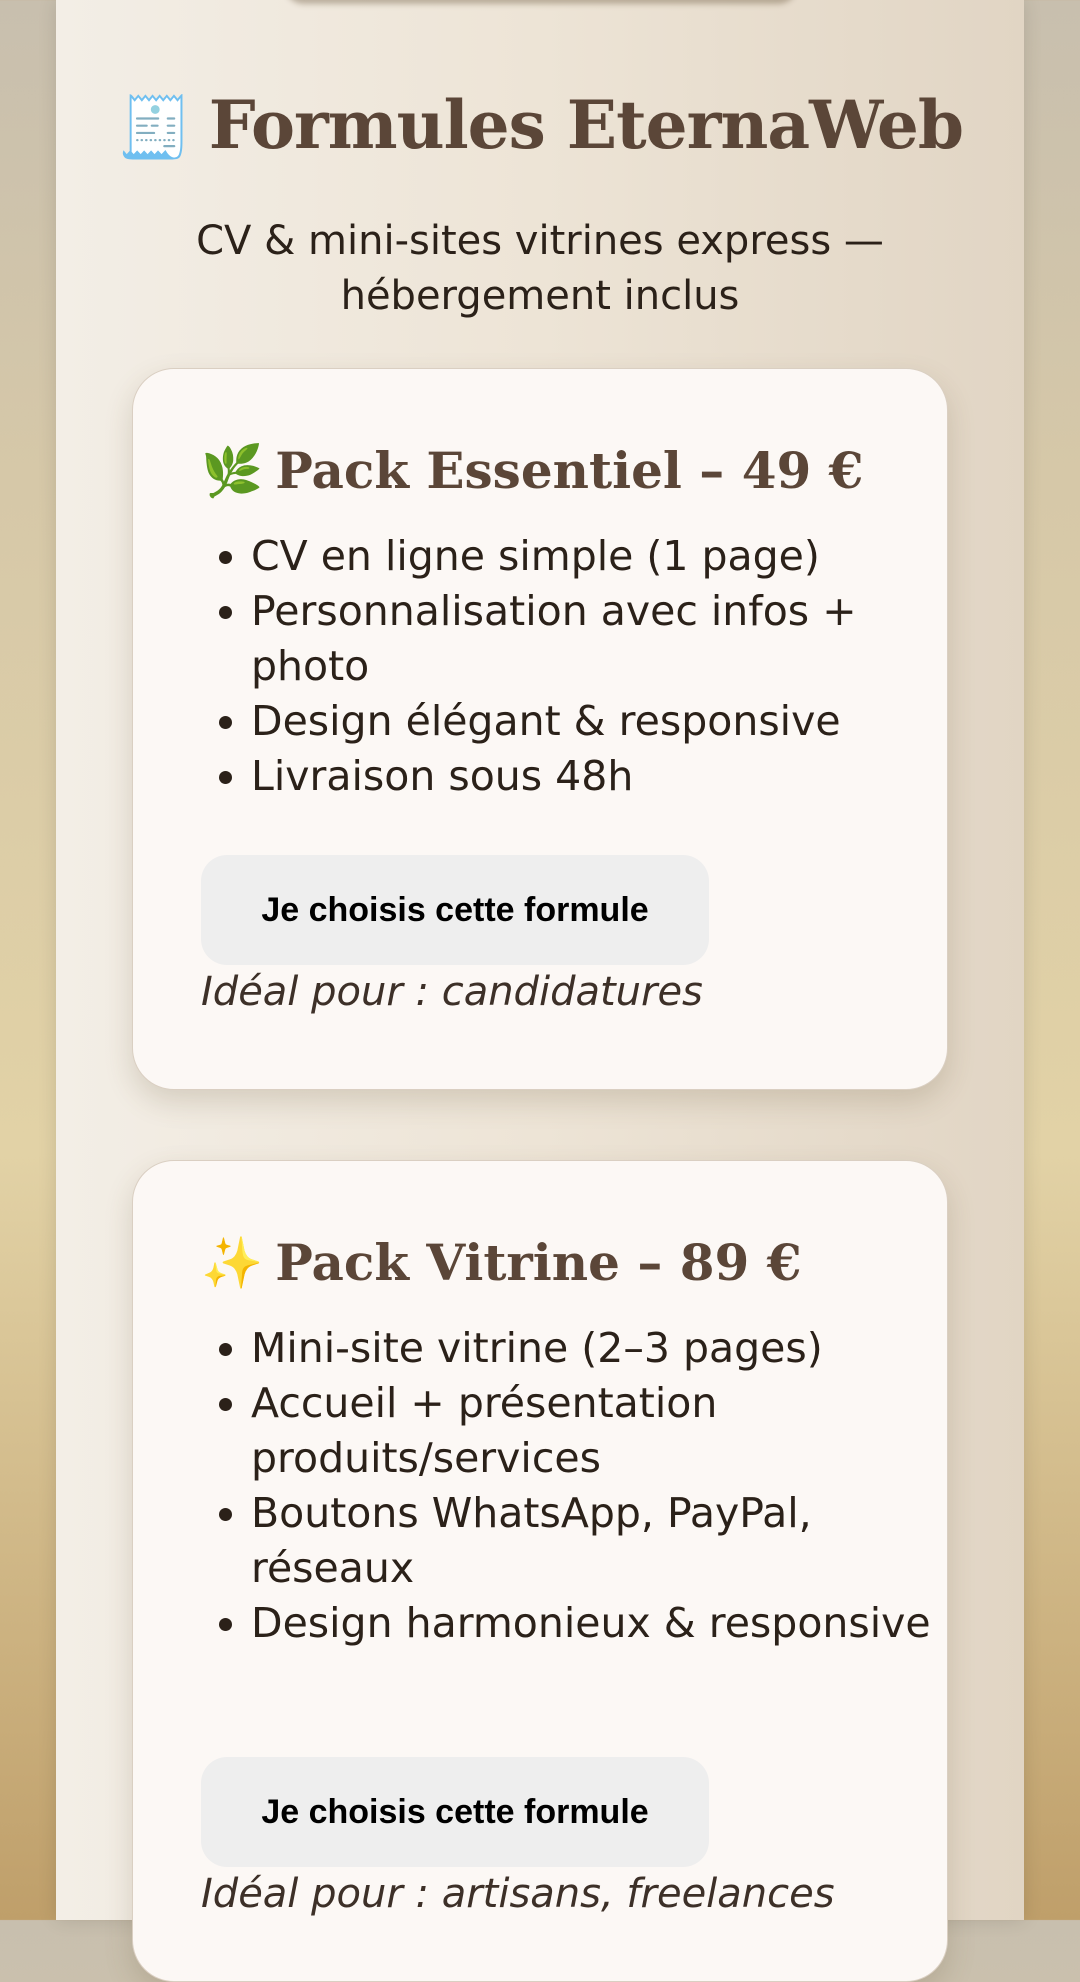  What do you see at coordinates (569, 470) in the screenshot?
I see `pack-title-text: Pack Essentiel – 49 €` at bounding box center [569, 470].